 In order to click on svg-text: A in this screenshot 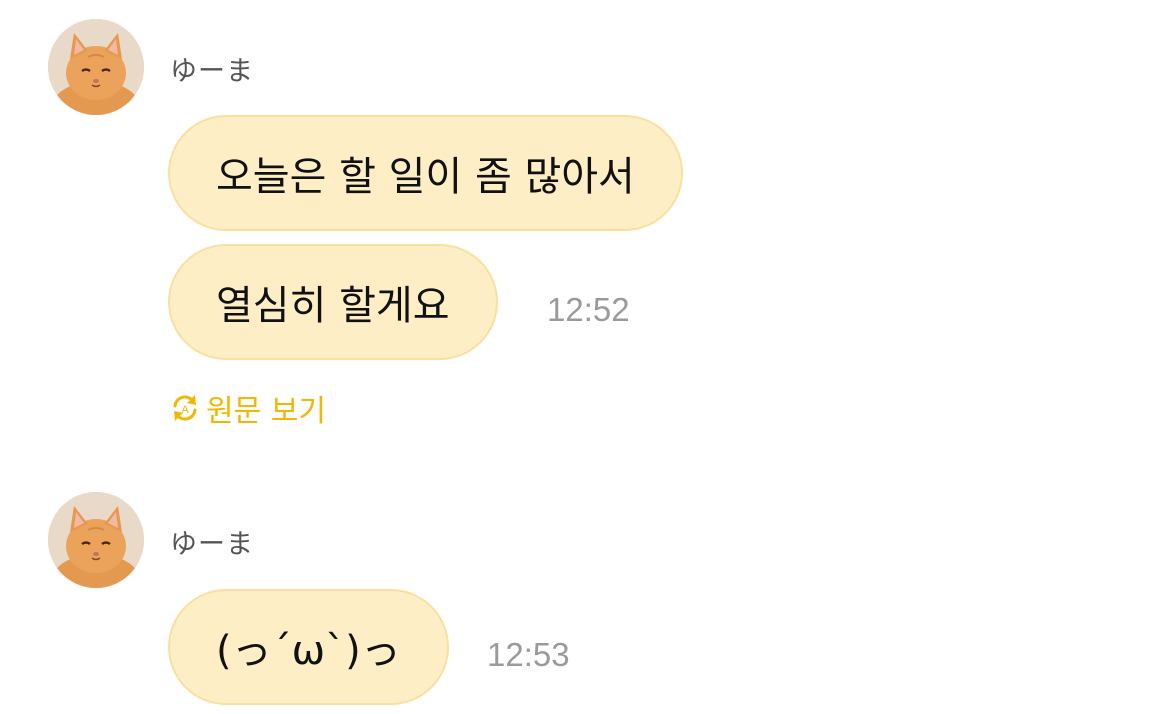, I will do `click(185, 410)`.